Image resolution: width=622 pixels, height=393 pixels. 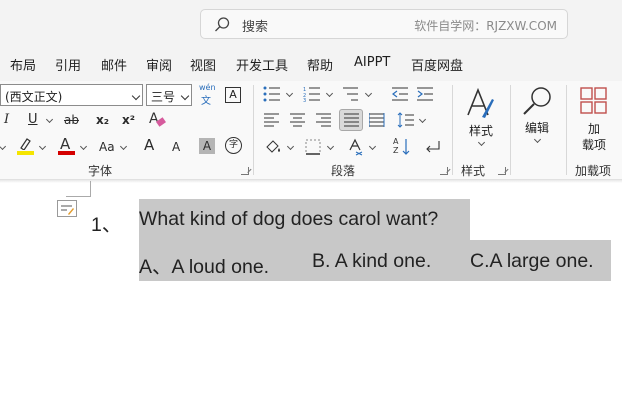 What do you see at coordinates (288, 219) in the screenshot?
I see `question-text: What kind of dog does carol want?` at bounding box center [288, 219].